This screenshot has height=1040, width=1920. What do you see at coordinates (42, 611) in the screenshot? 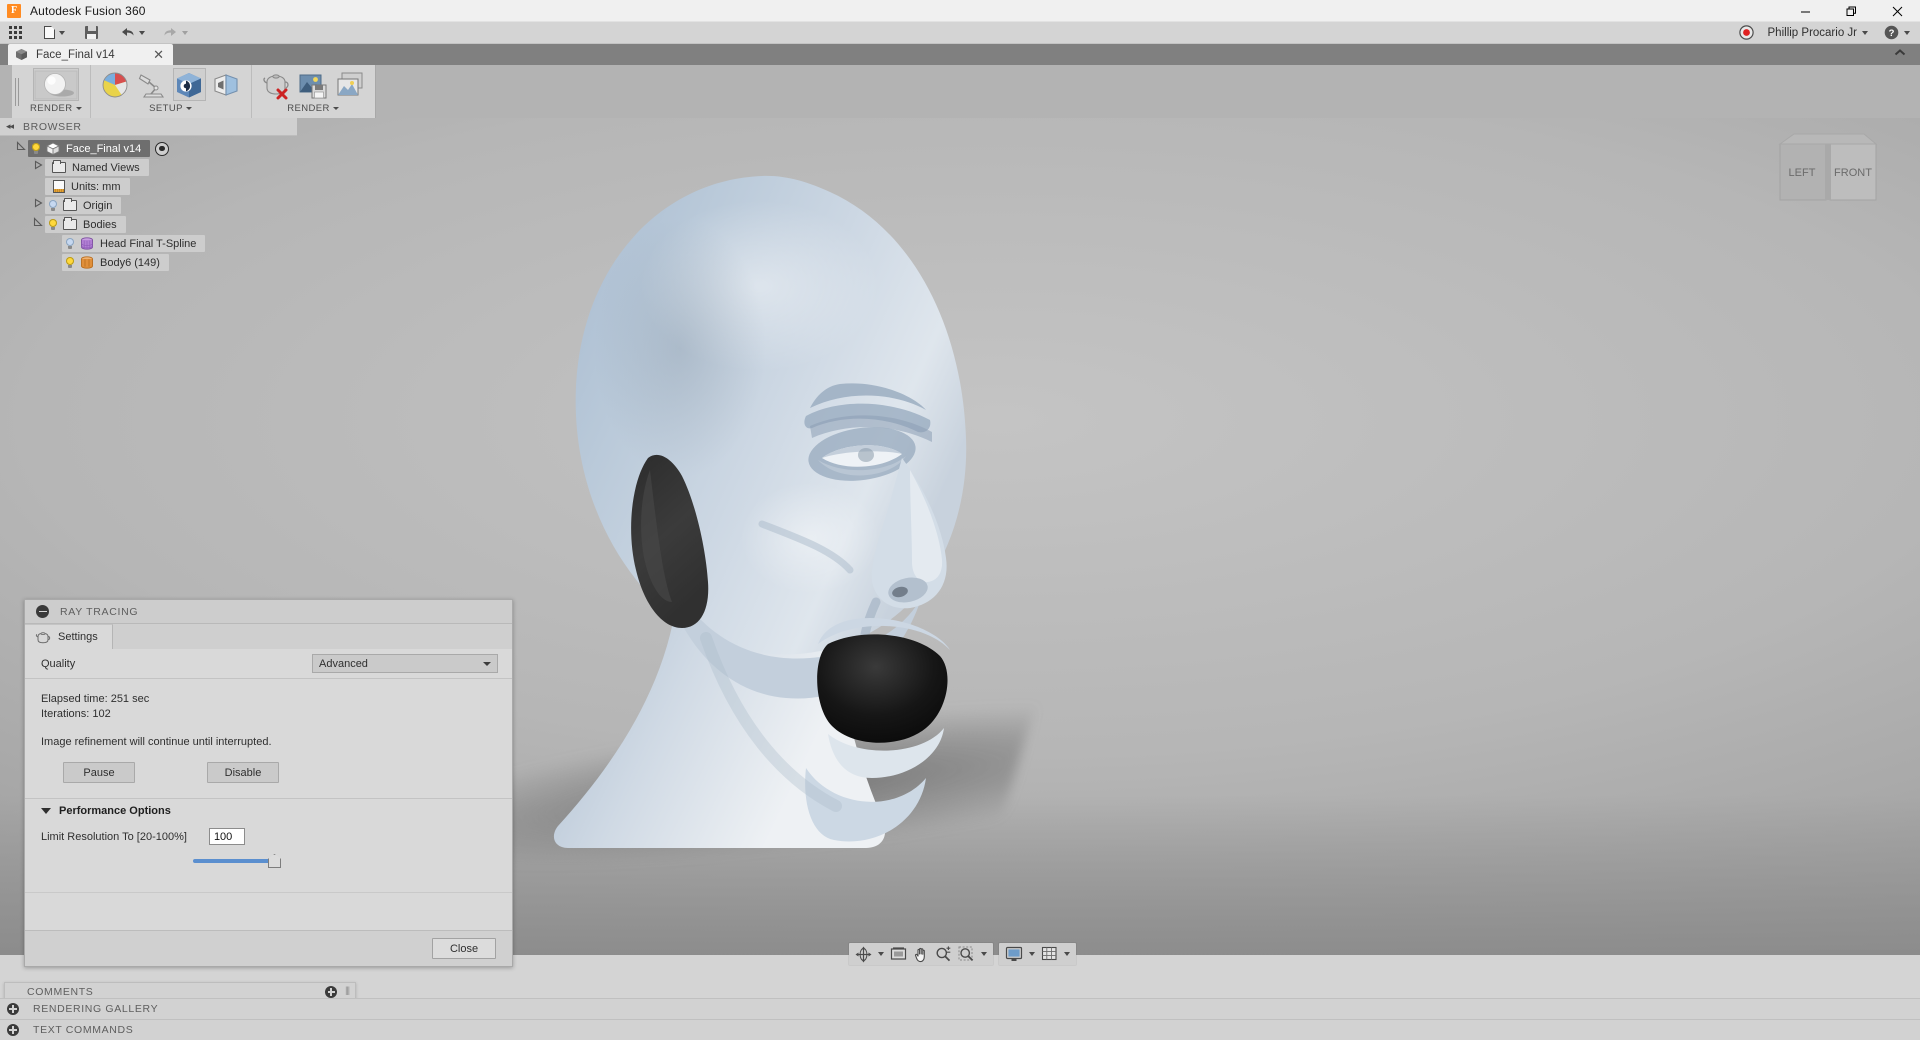
I see `minus-circle-icon` at bounding box center [42, 611].